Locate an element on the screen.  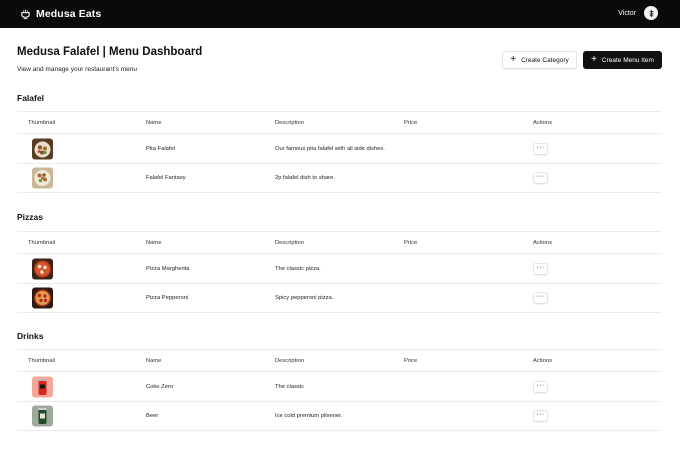
page-title: Medusa Falafel | Menu Dashboard is located at coordinates (110, 52).